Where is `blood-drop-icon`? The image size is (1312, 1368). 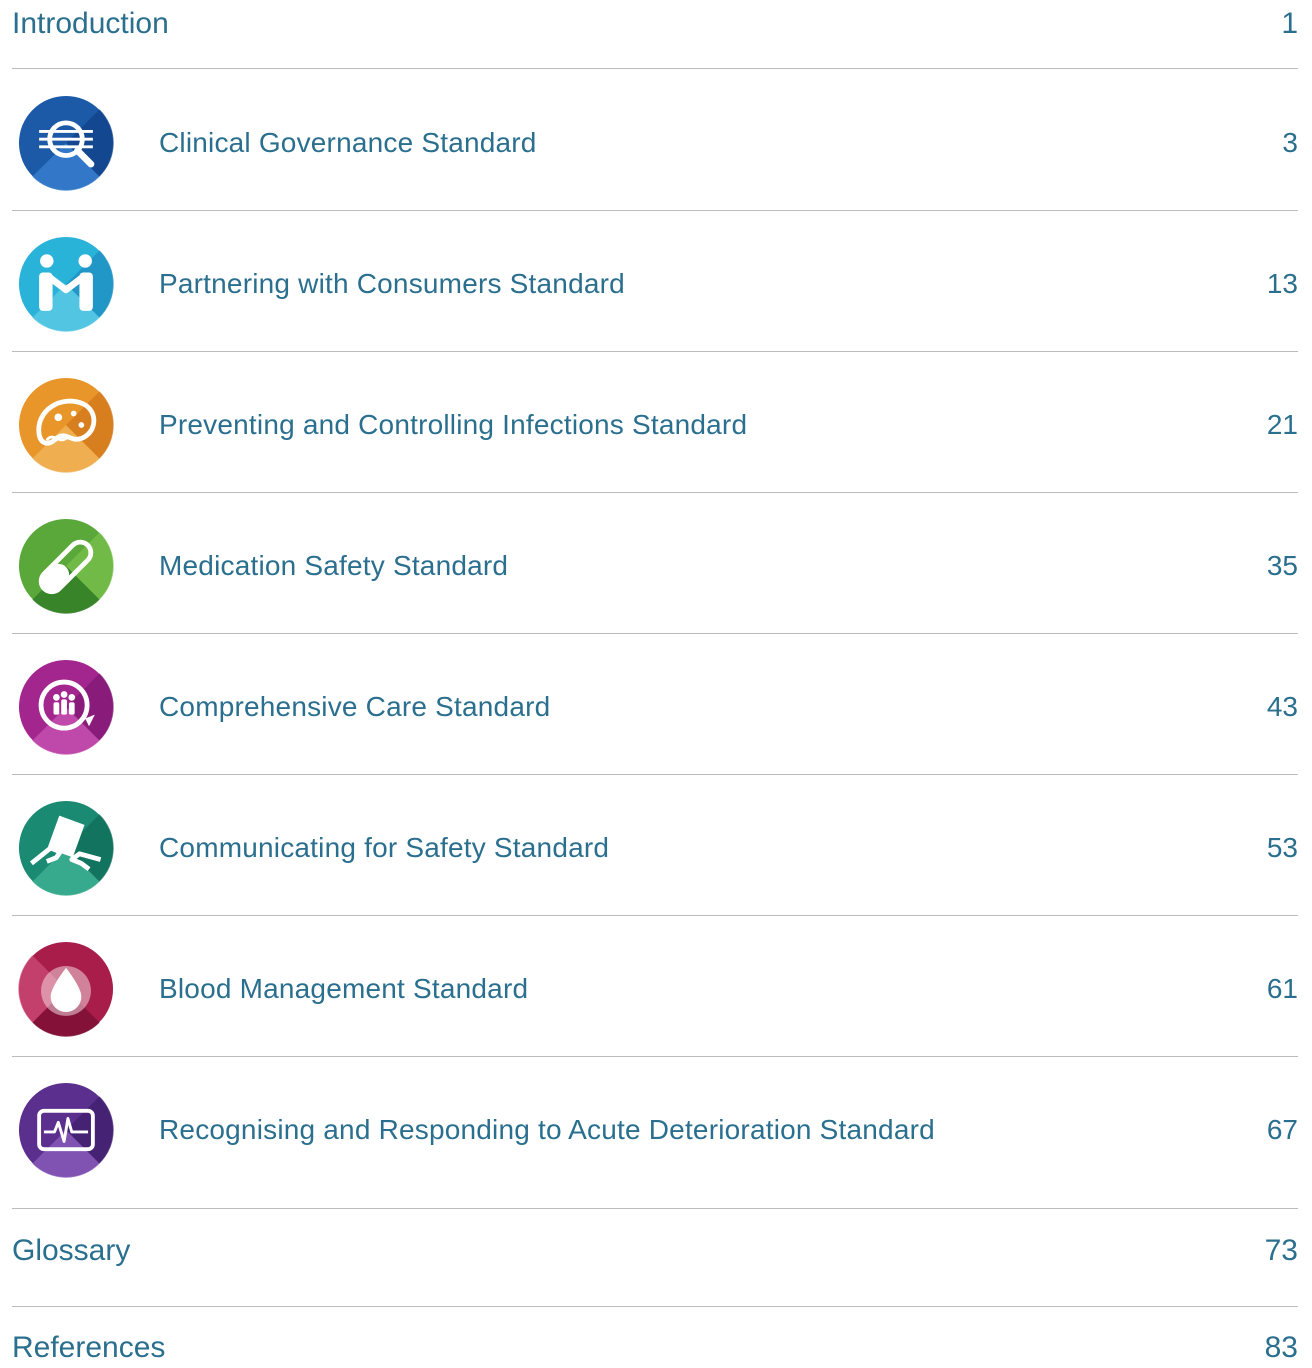
blood-drop-icon is located at coordinates (66, 989).